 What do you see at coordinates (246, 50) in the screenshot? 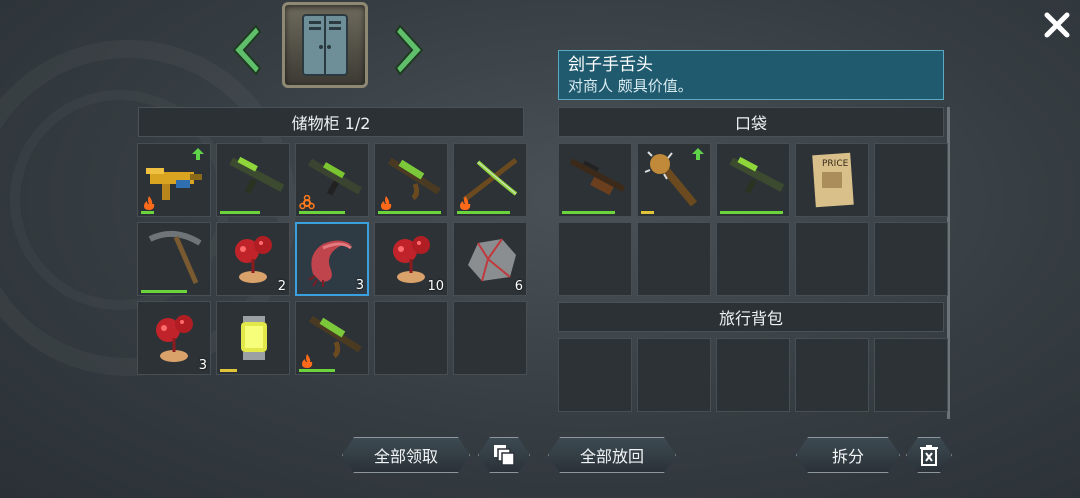
I see `previous-container-arrow-icon` at bounding box center [246, 50].